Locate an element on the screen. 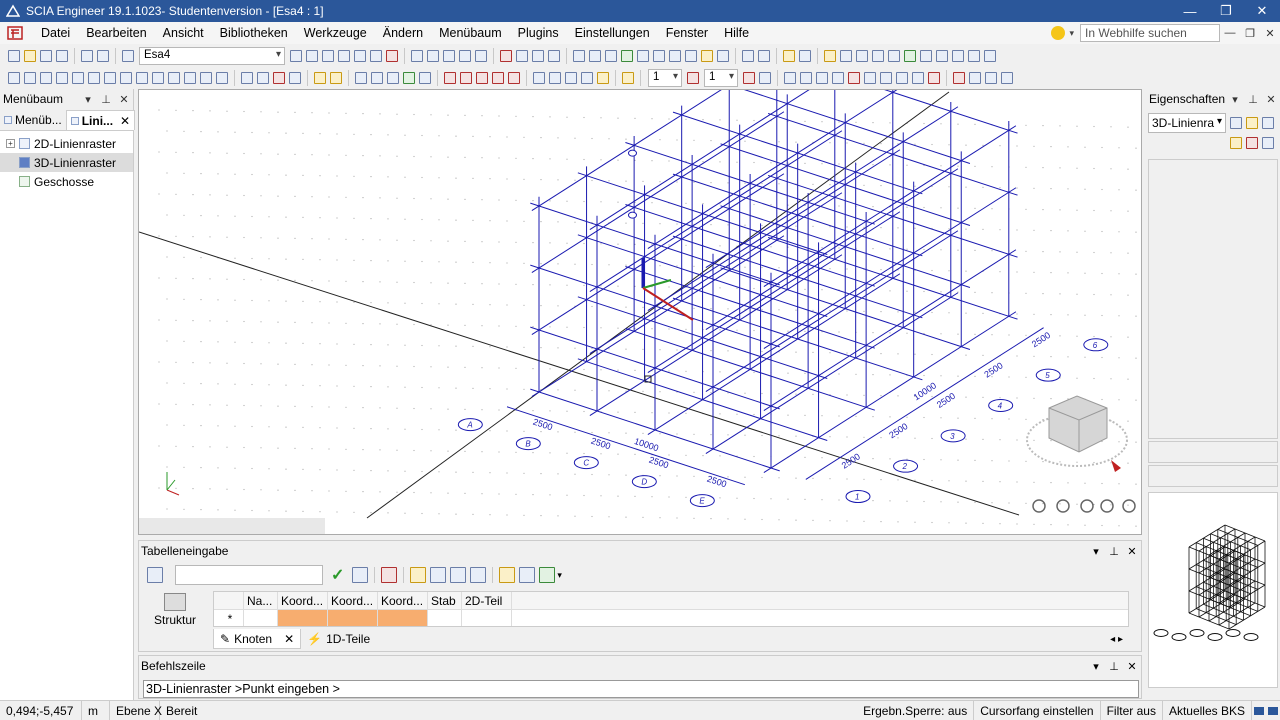 The height and width of the screenshot is (720, 1280). menu-plugins: Plugins is located at coordinates (538, 33).